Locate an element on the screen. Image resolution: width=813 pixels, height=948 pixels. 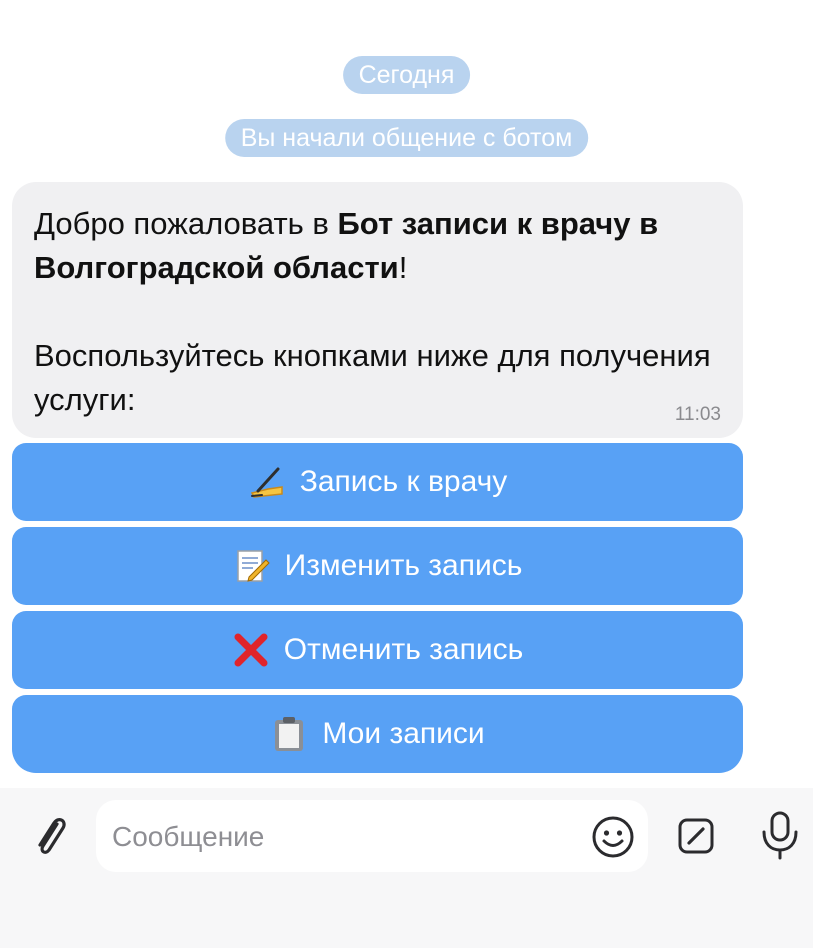
attach-icon is located at coordinates (50, 838).